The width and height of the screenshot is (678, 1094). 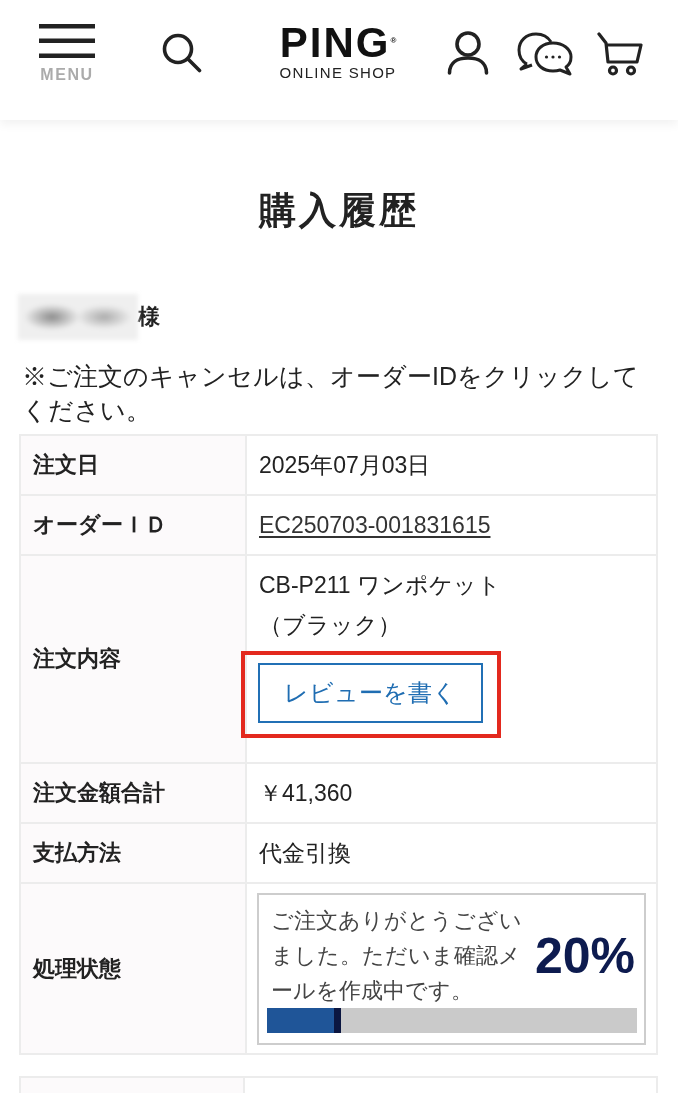 I want to click on table-header-cell: オーダーＩＤ, so click(x=133, y=525).